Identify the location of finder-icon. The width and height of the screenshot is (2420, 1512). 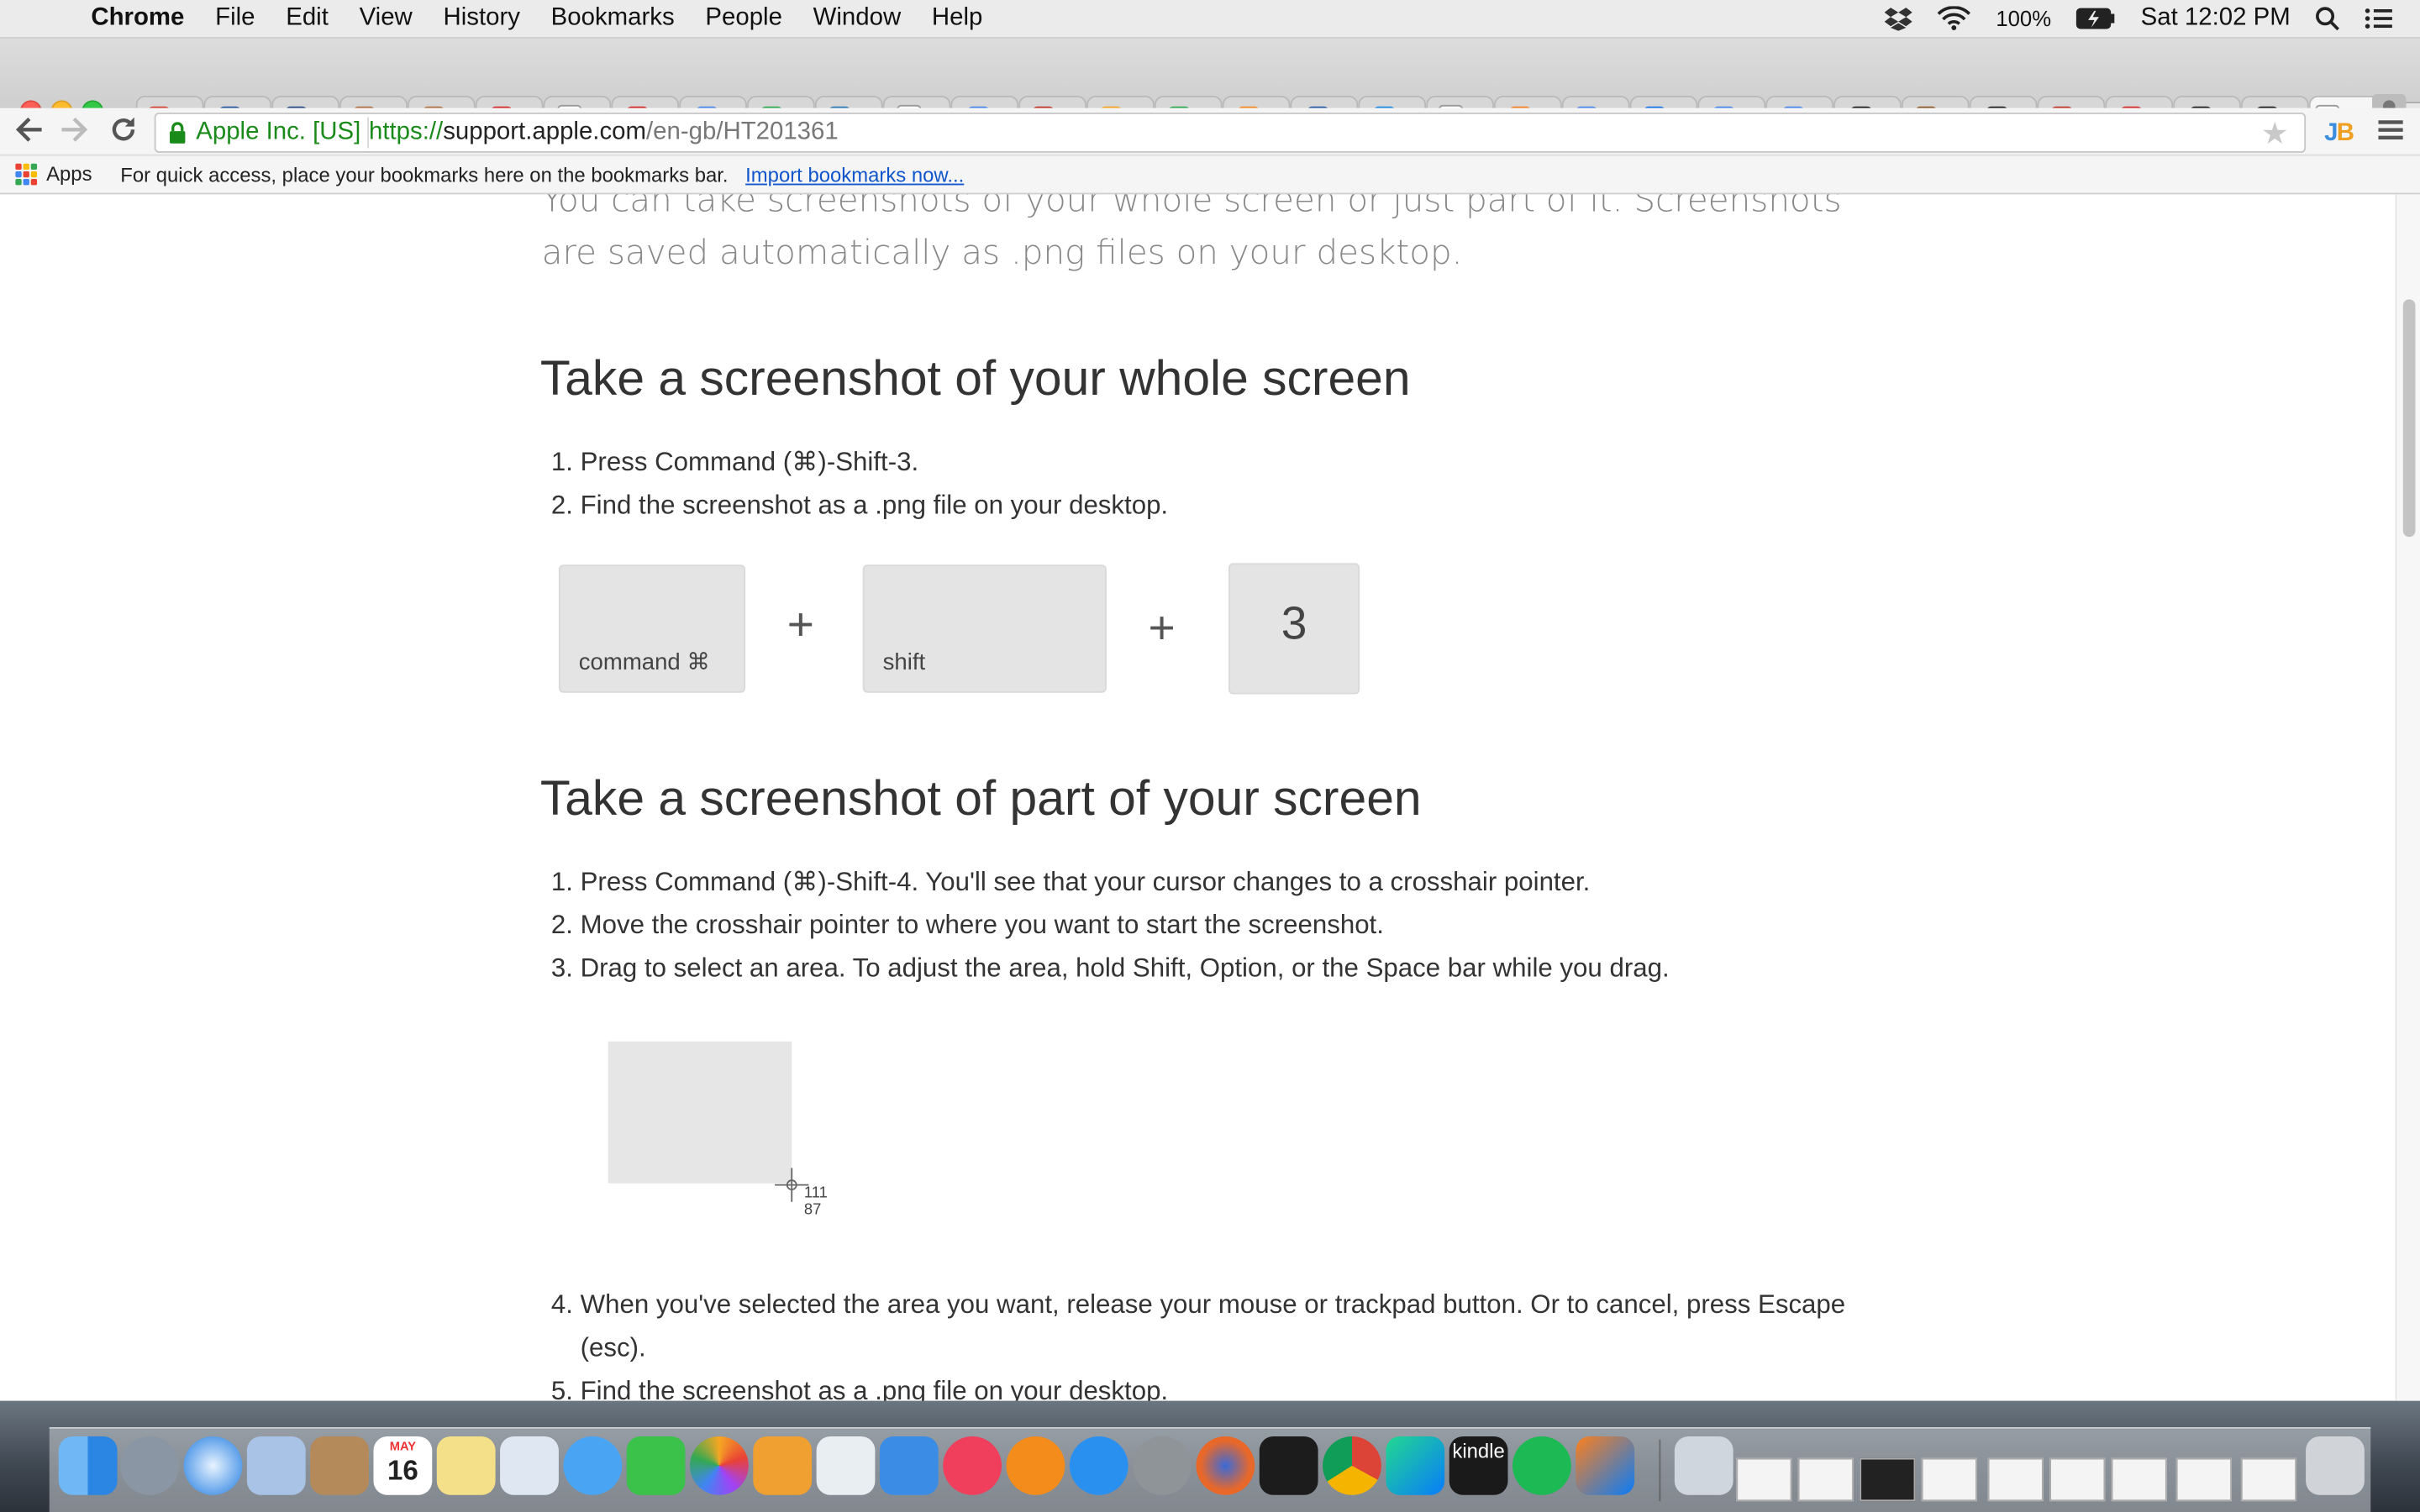
(88, 1465).